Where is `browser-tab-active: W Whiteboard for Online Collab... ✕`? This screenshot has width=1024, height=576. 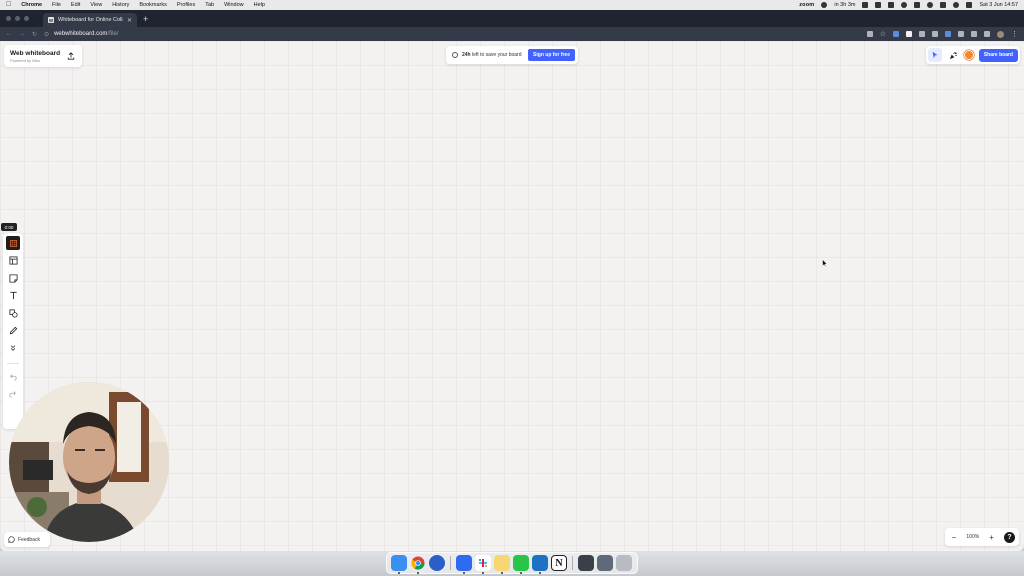 browser-tab-active: W Whiteboard for Online Collab... ✕ is located at coordinates (90, 20).